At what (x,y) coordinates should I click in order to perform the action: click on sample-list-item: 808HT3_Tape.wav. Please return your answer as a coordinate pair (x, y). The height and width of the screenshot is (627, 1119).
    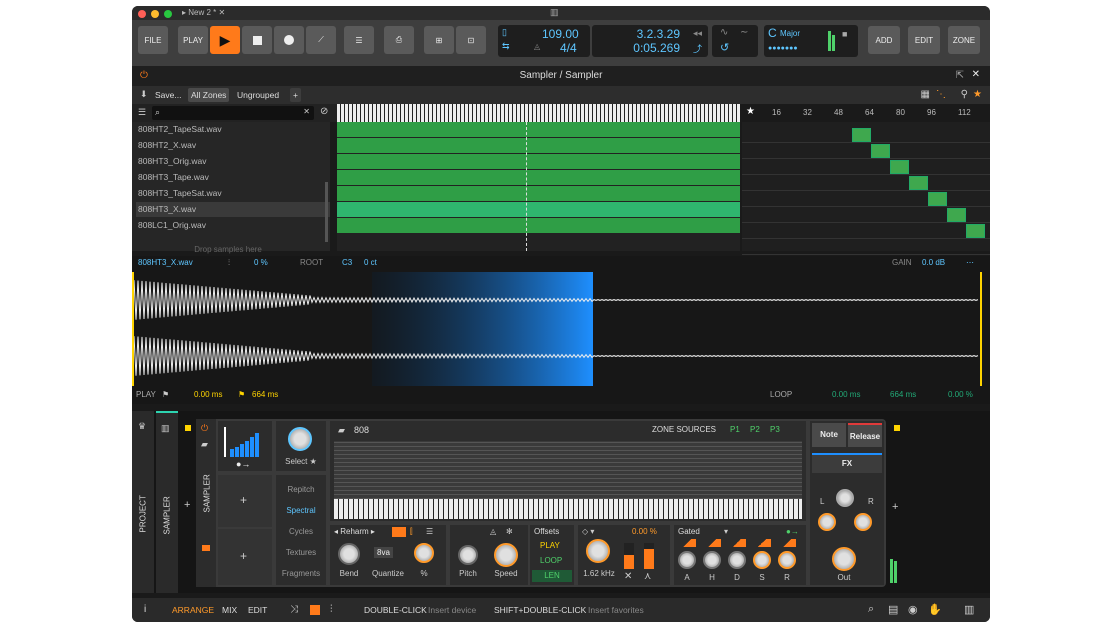
    Looking at the image, I should click on (233, 177).